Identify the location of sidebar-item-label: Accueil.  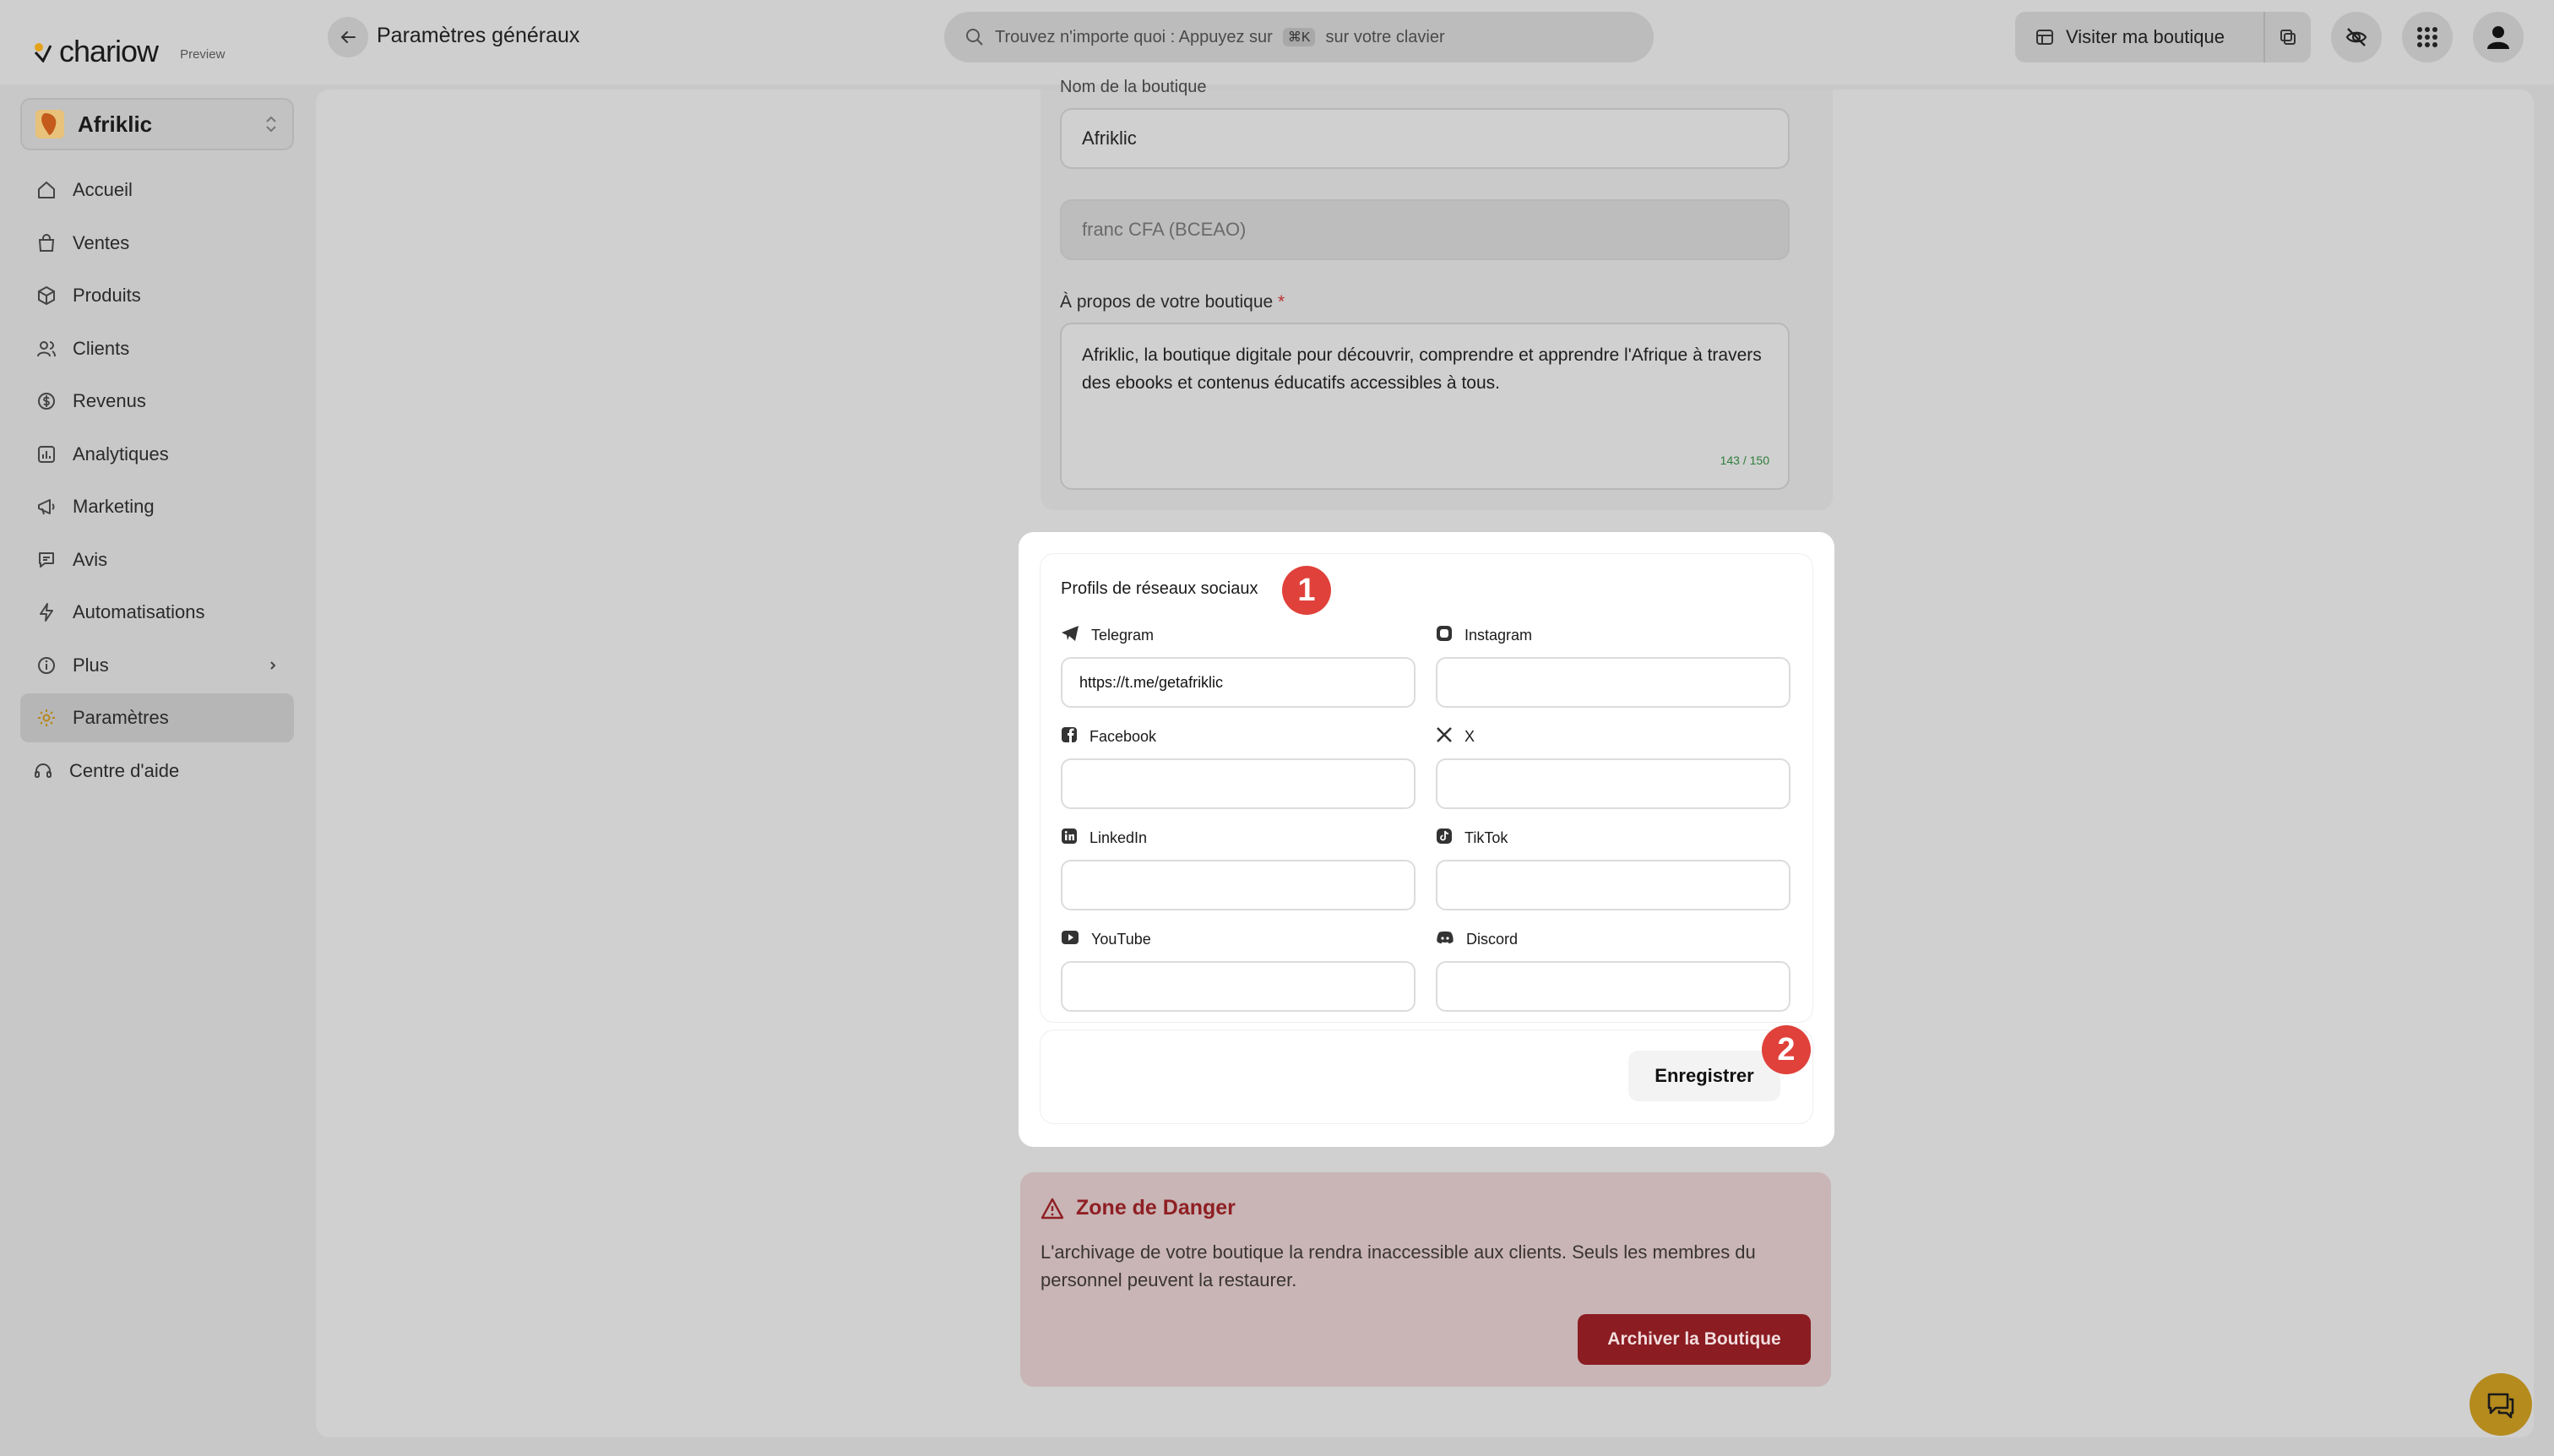
(103, 189).